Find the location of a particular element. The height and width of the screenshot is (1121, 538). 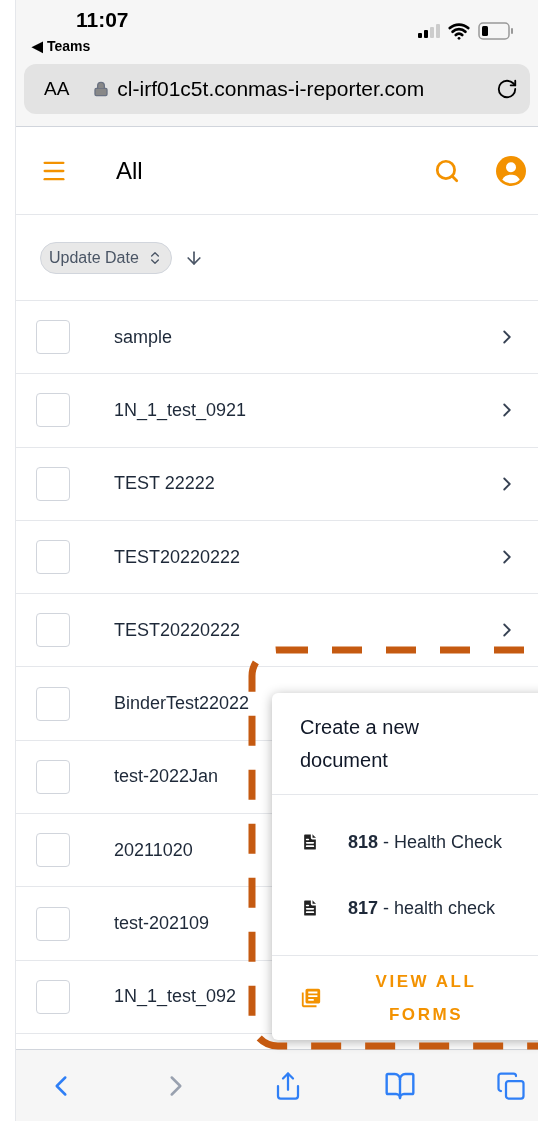

lock-icon is located at coordinates (101, 89).